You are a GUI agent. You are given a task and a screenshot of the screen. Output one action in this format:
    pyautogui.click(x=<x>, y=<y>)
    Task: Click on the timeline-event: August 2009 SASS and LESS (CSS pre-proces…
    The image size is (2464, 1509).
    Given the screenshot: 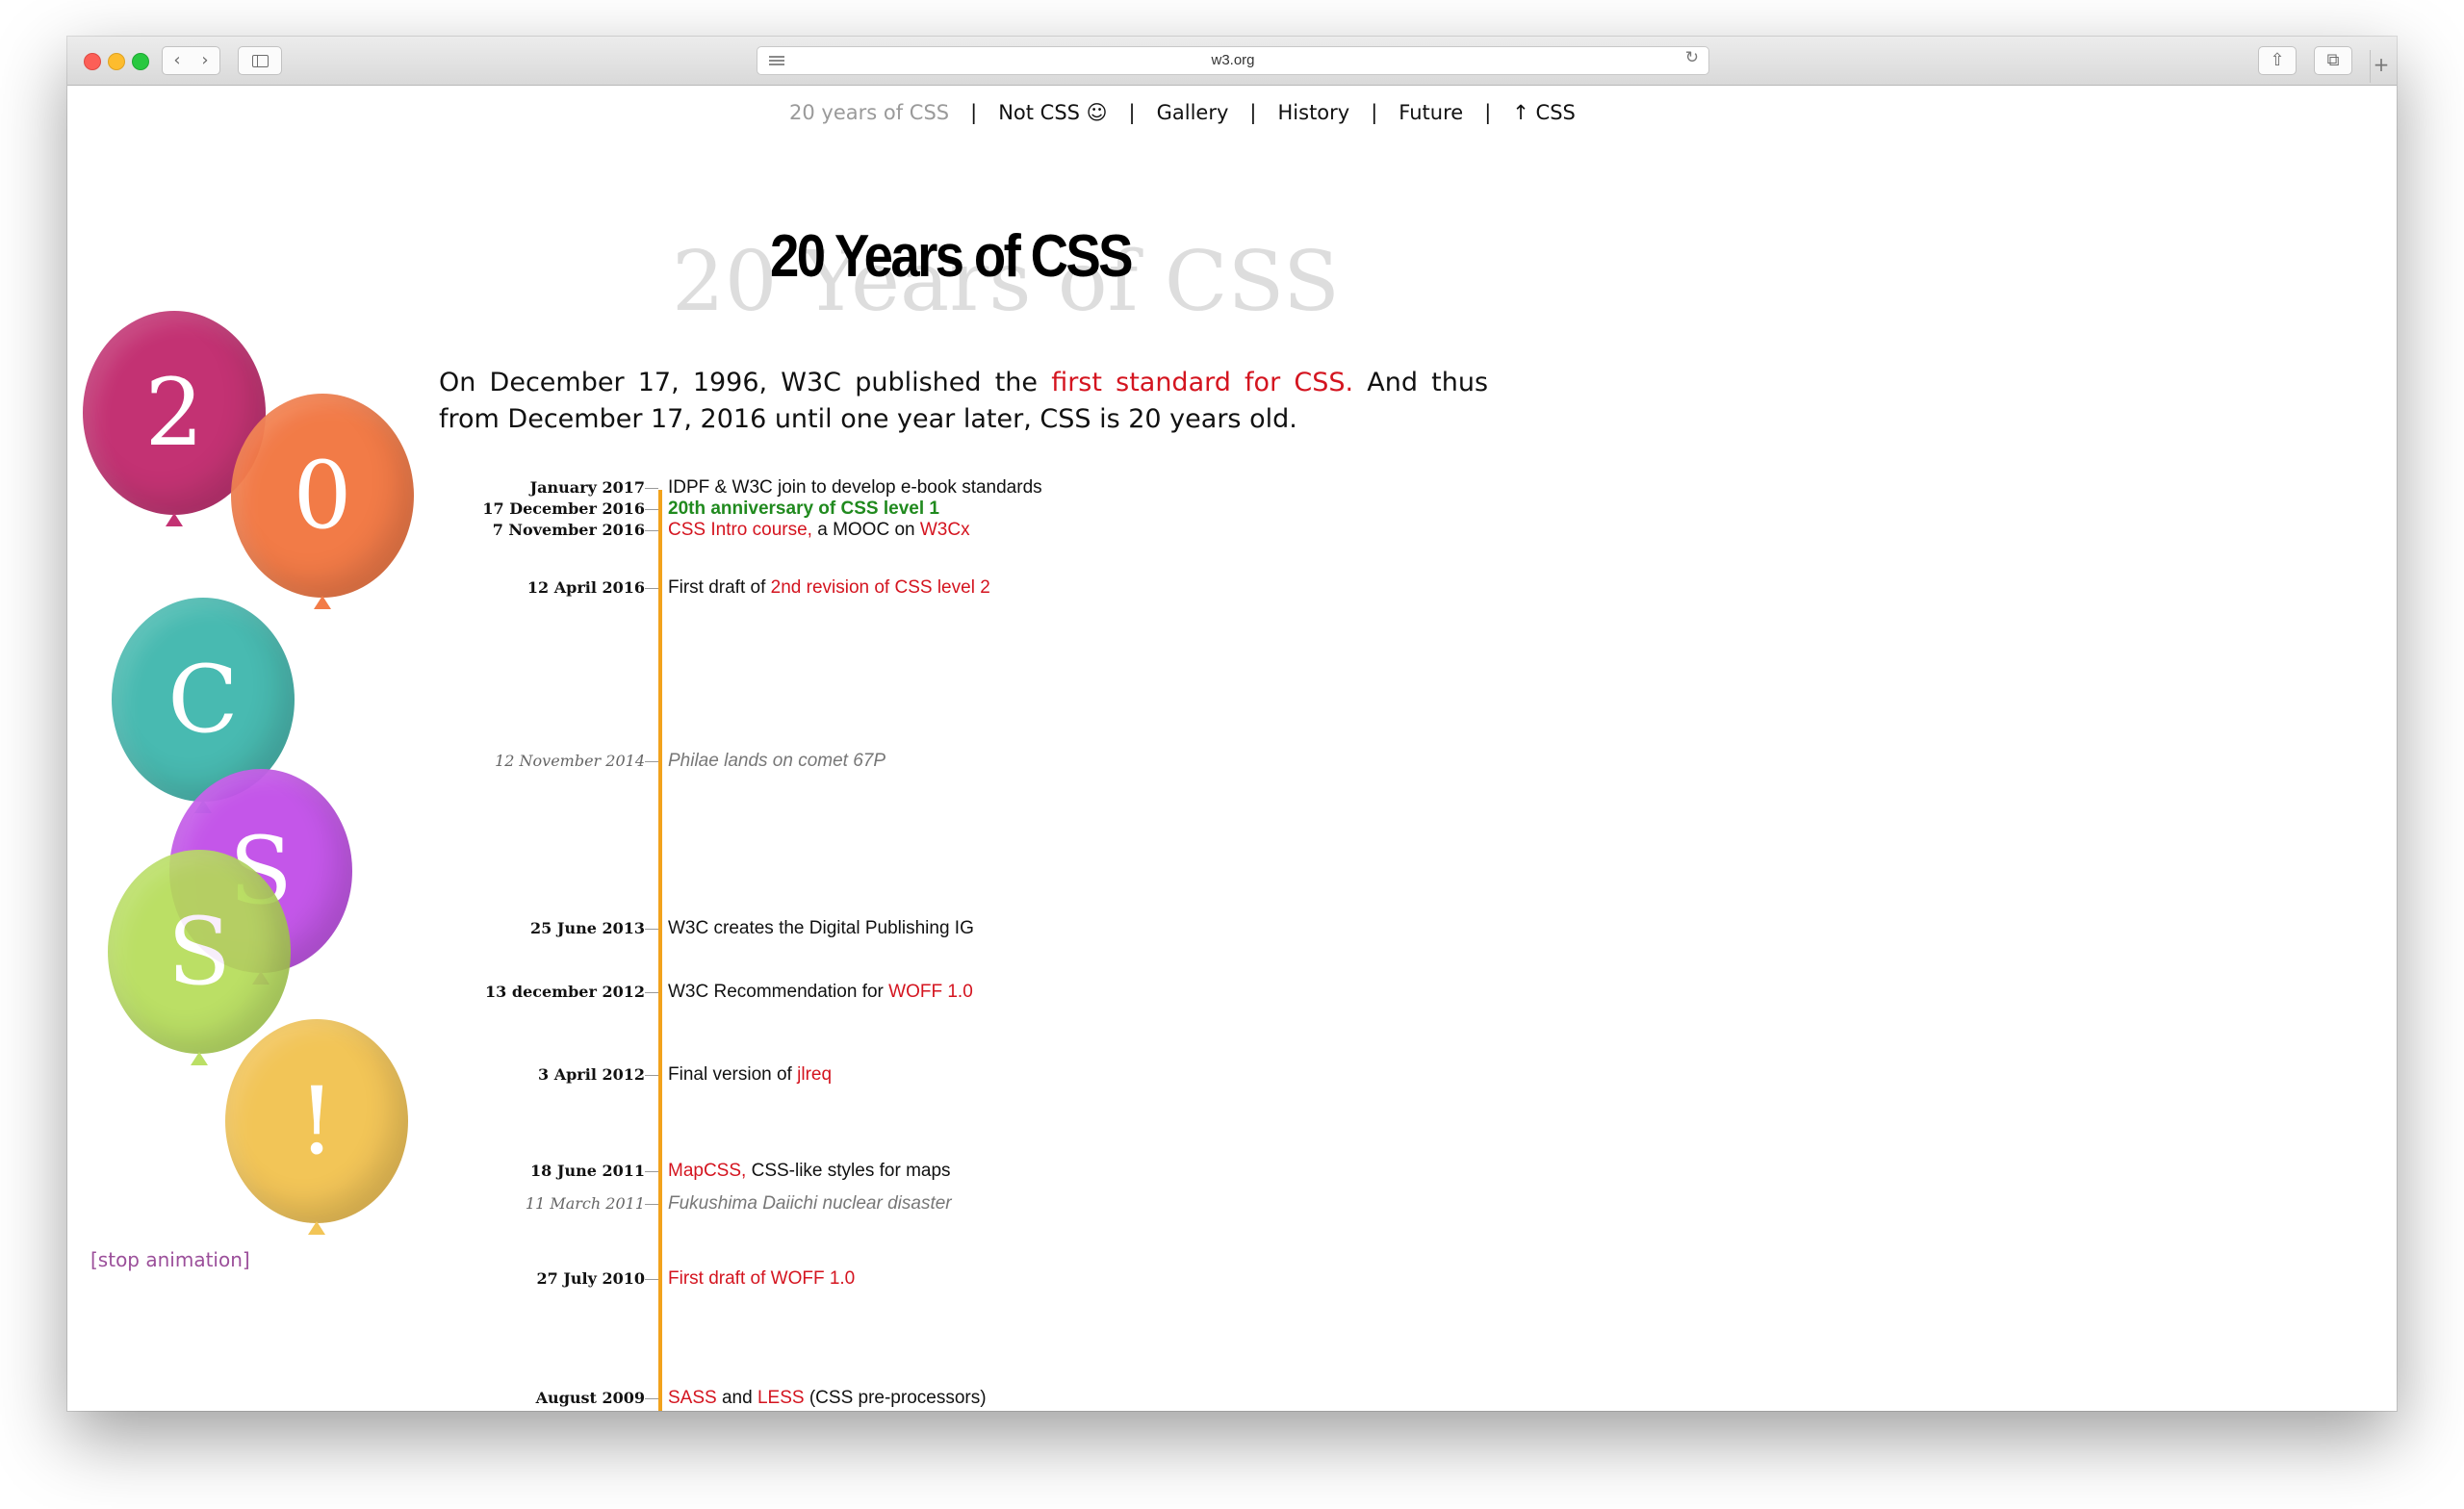 What is the action you would take?
    pyautogui.click(x=693, y=1398)
    